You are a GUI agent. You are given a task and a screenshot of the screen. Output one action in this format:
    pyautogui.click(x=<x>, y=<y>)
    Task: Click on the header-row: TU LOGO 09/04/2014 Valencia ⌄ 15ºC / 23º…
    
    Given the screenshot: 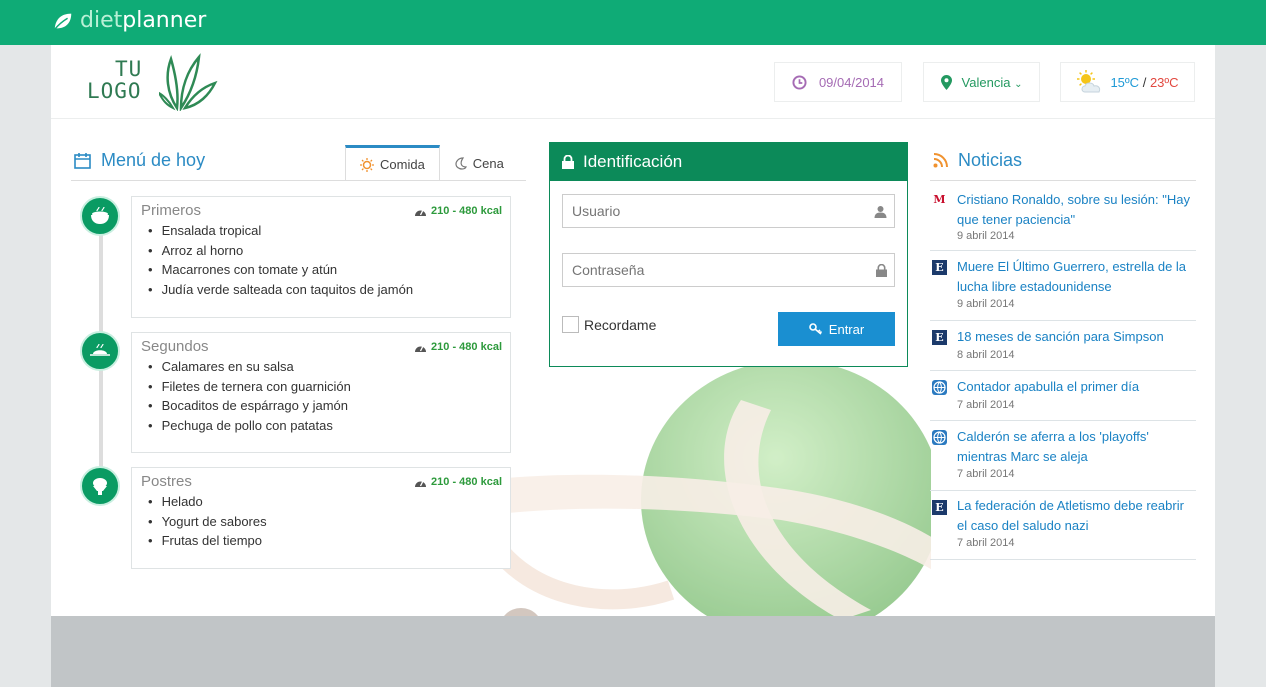 What is the action you would take?
    pyautogui.click(x=633, y=82)
    